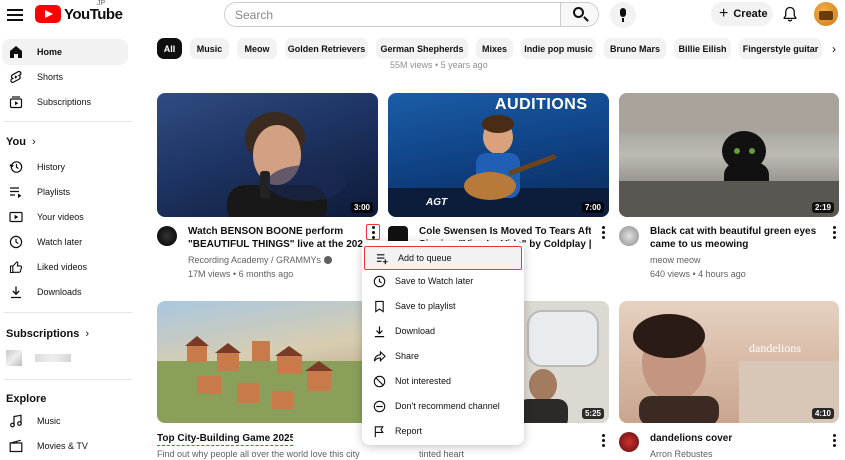 This screenshot has width=845, height=460. Describe the element at coordinates (736, 244) in the screenshot. I see `video-title-line2: came to us meowing` at that location.